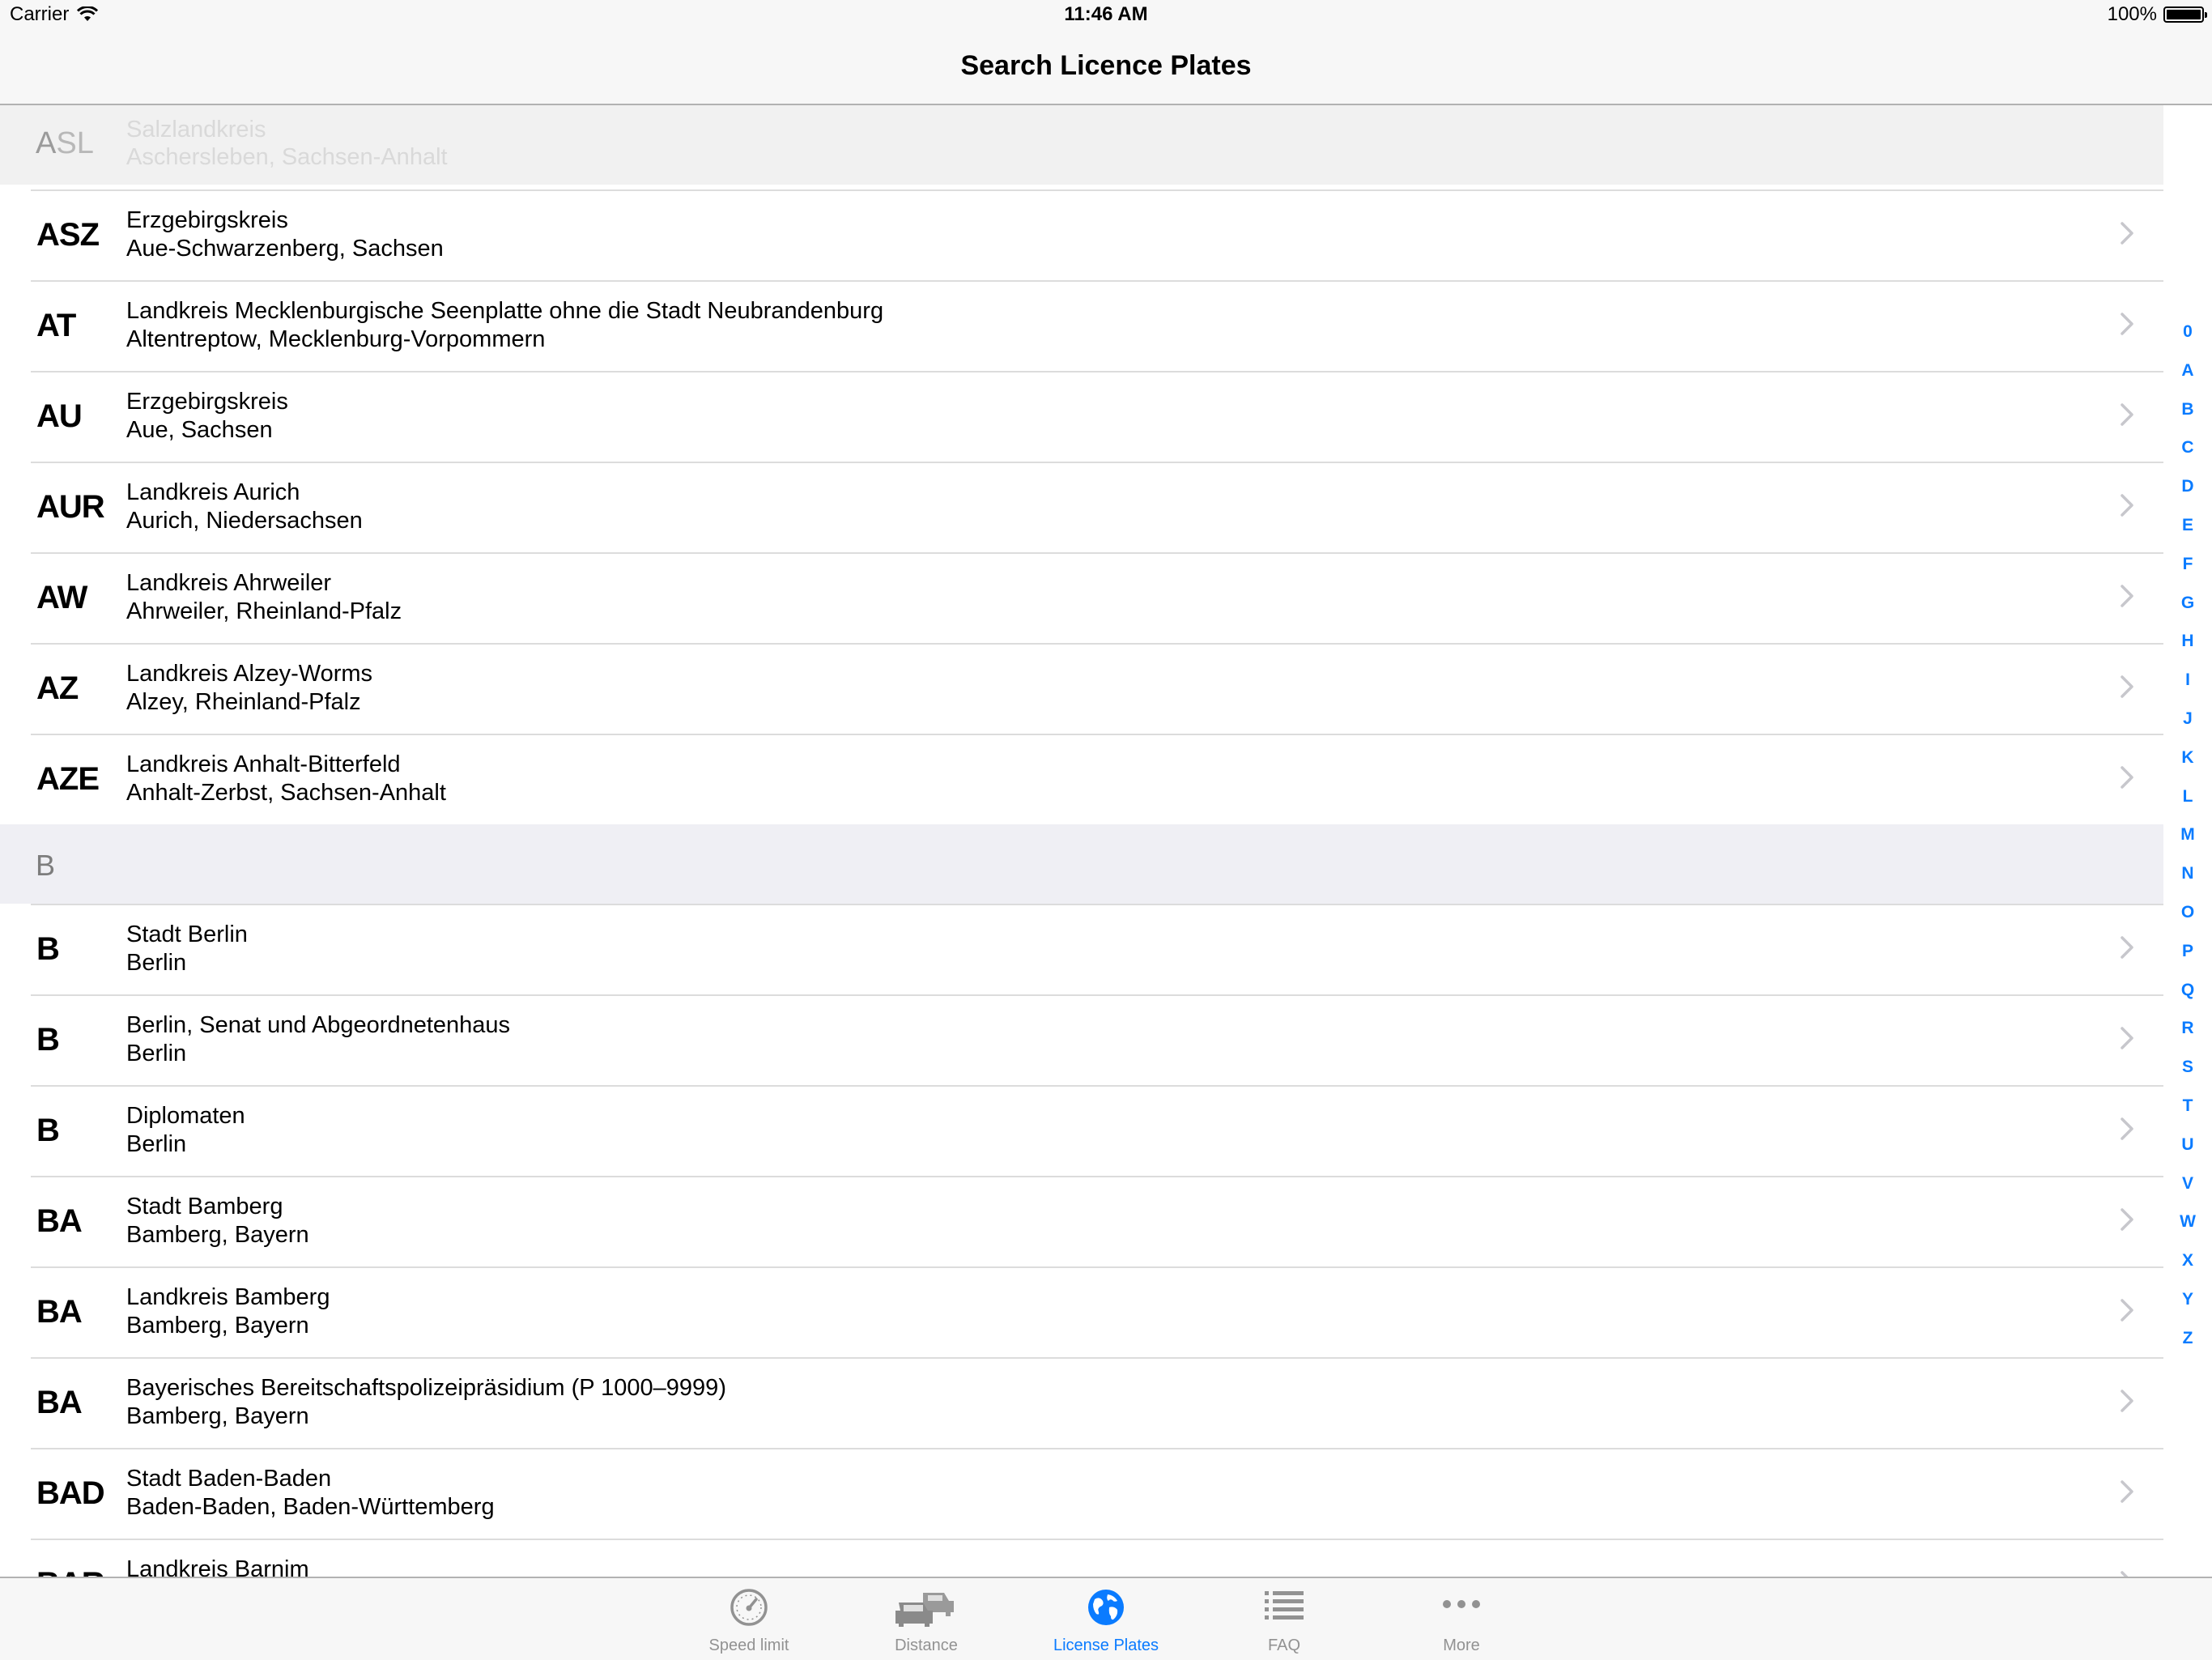 The height and width of the screenshot is (1660, 2212). Describe the element at coordinates (2187, 1231) in the screenshot. I see `index-letter: W` at that location.